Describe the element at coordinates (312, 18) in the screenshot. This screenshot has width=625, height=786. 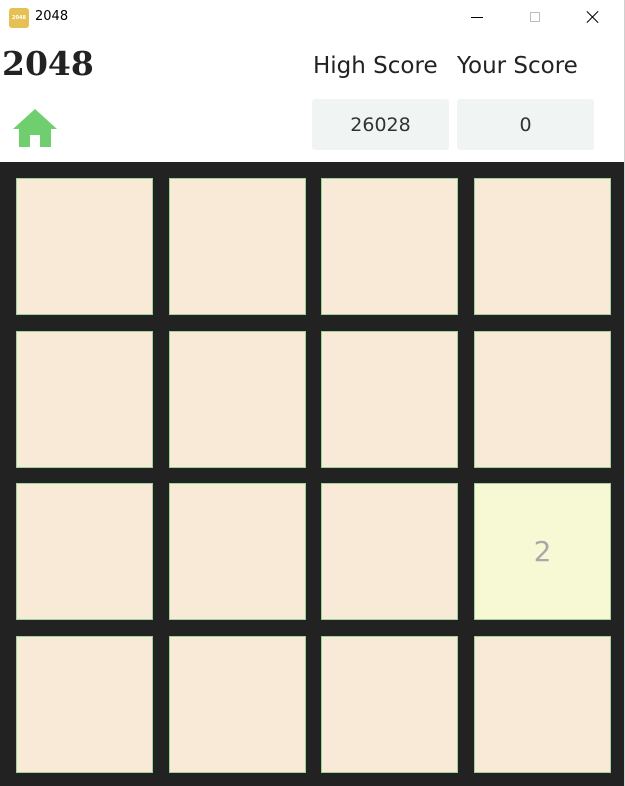
I see `title-bar: 2048 2048` at that location.